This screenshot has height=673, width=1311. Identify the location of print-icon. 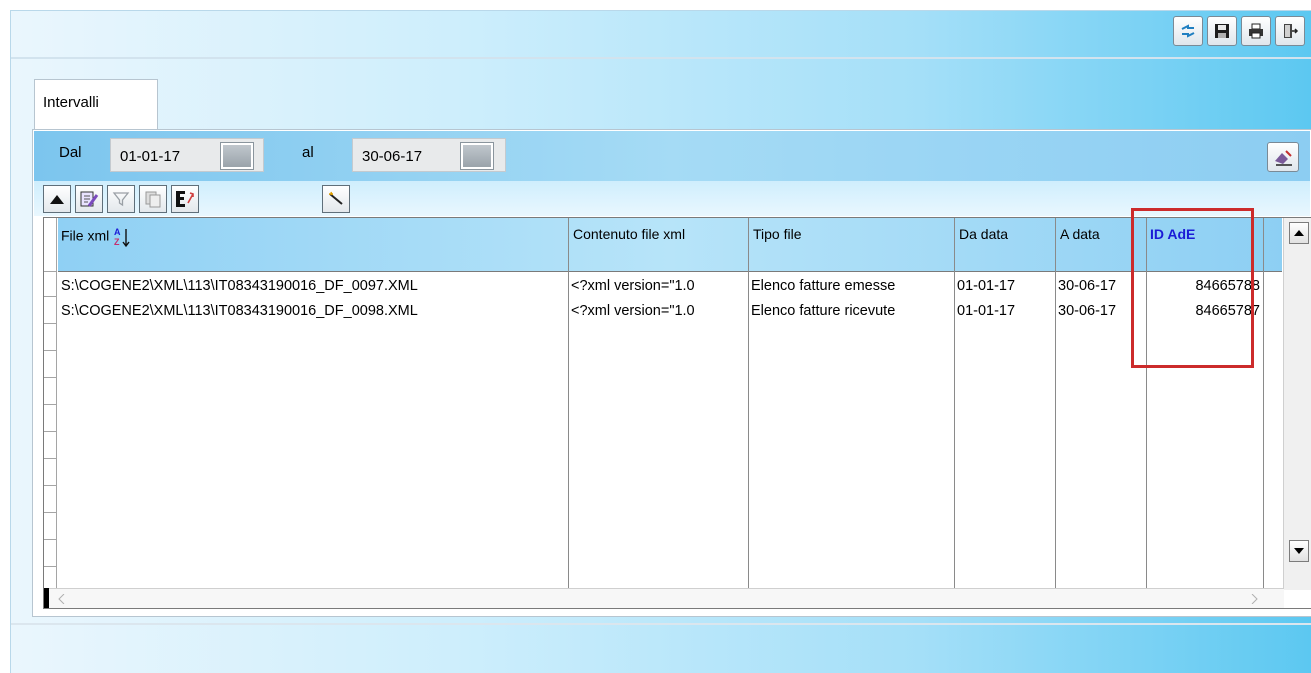
(1256, 31).